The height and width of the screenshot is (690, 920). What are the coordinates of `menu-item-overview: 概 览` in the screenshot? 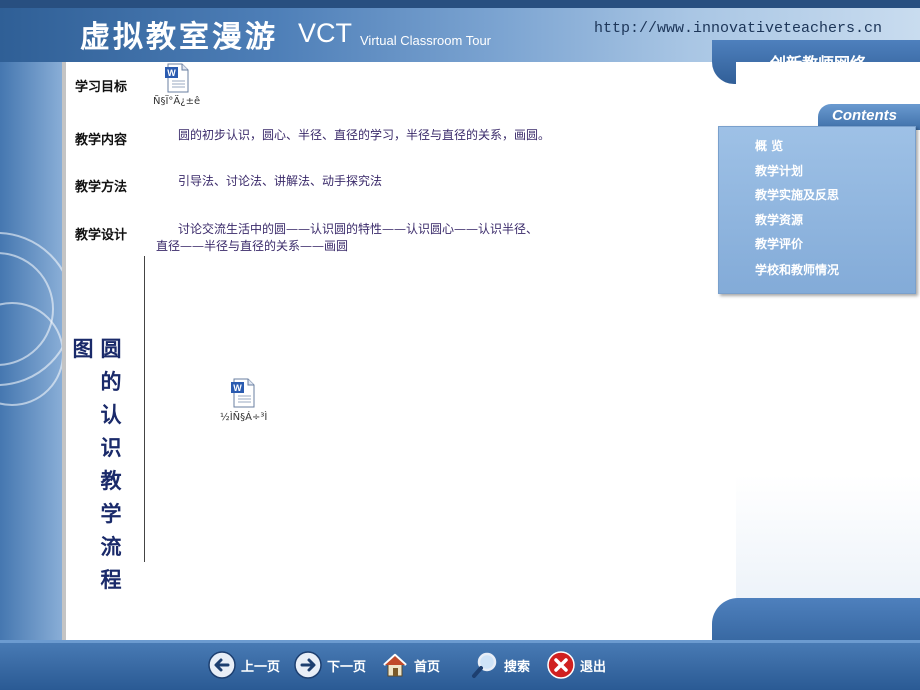 It's located at (769, 145).